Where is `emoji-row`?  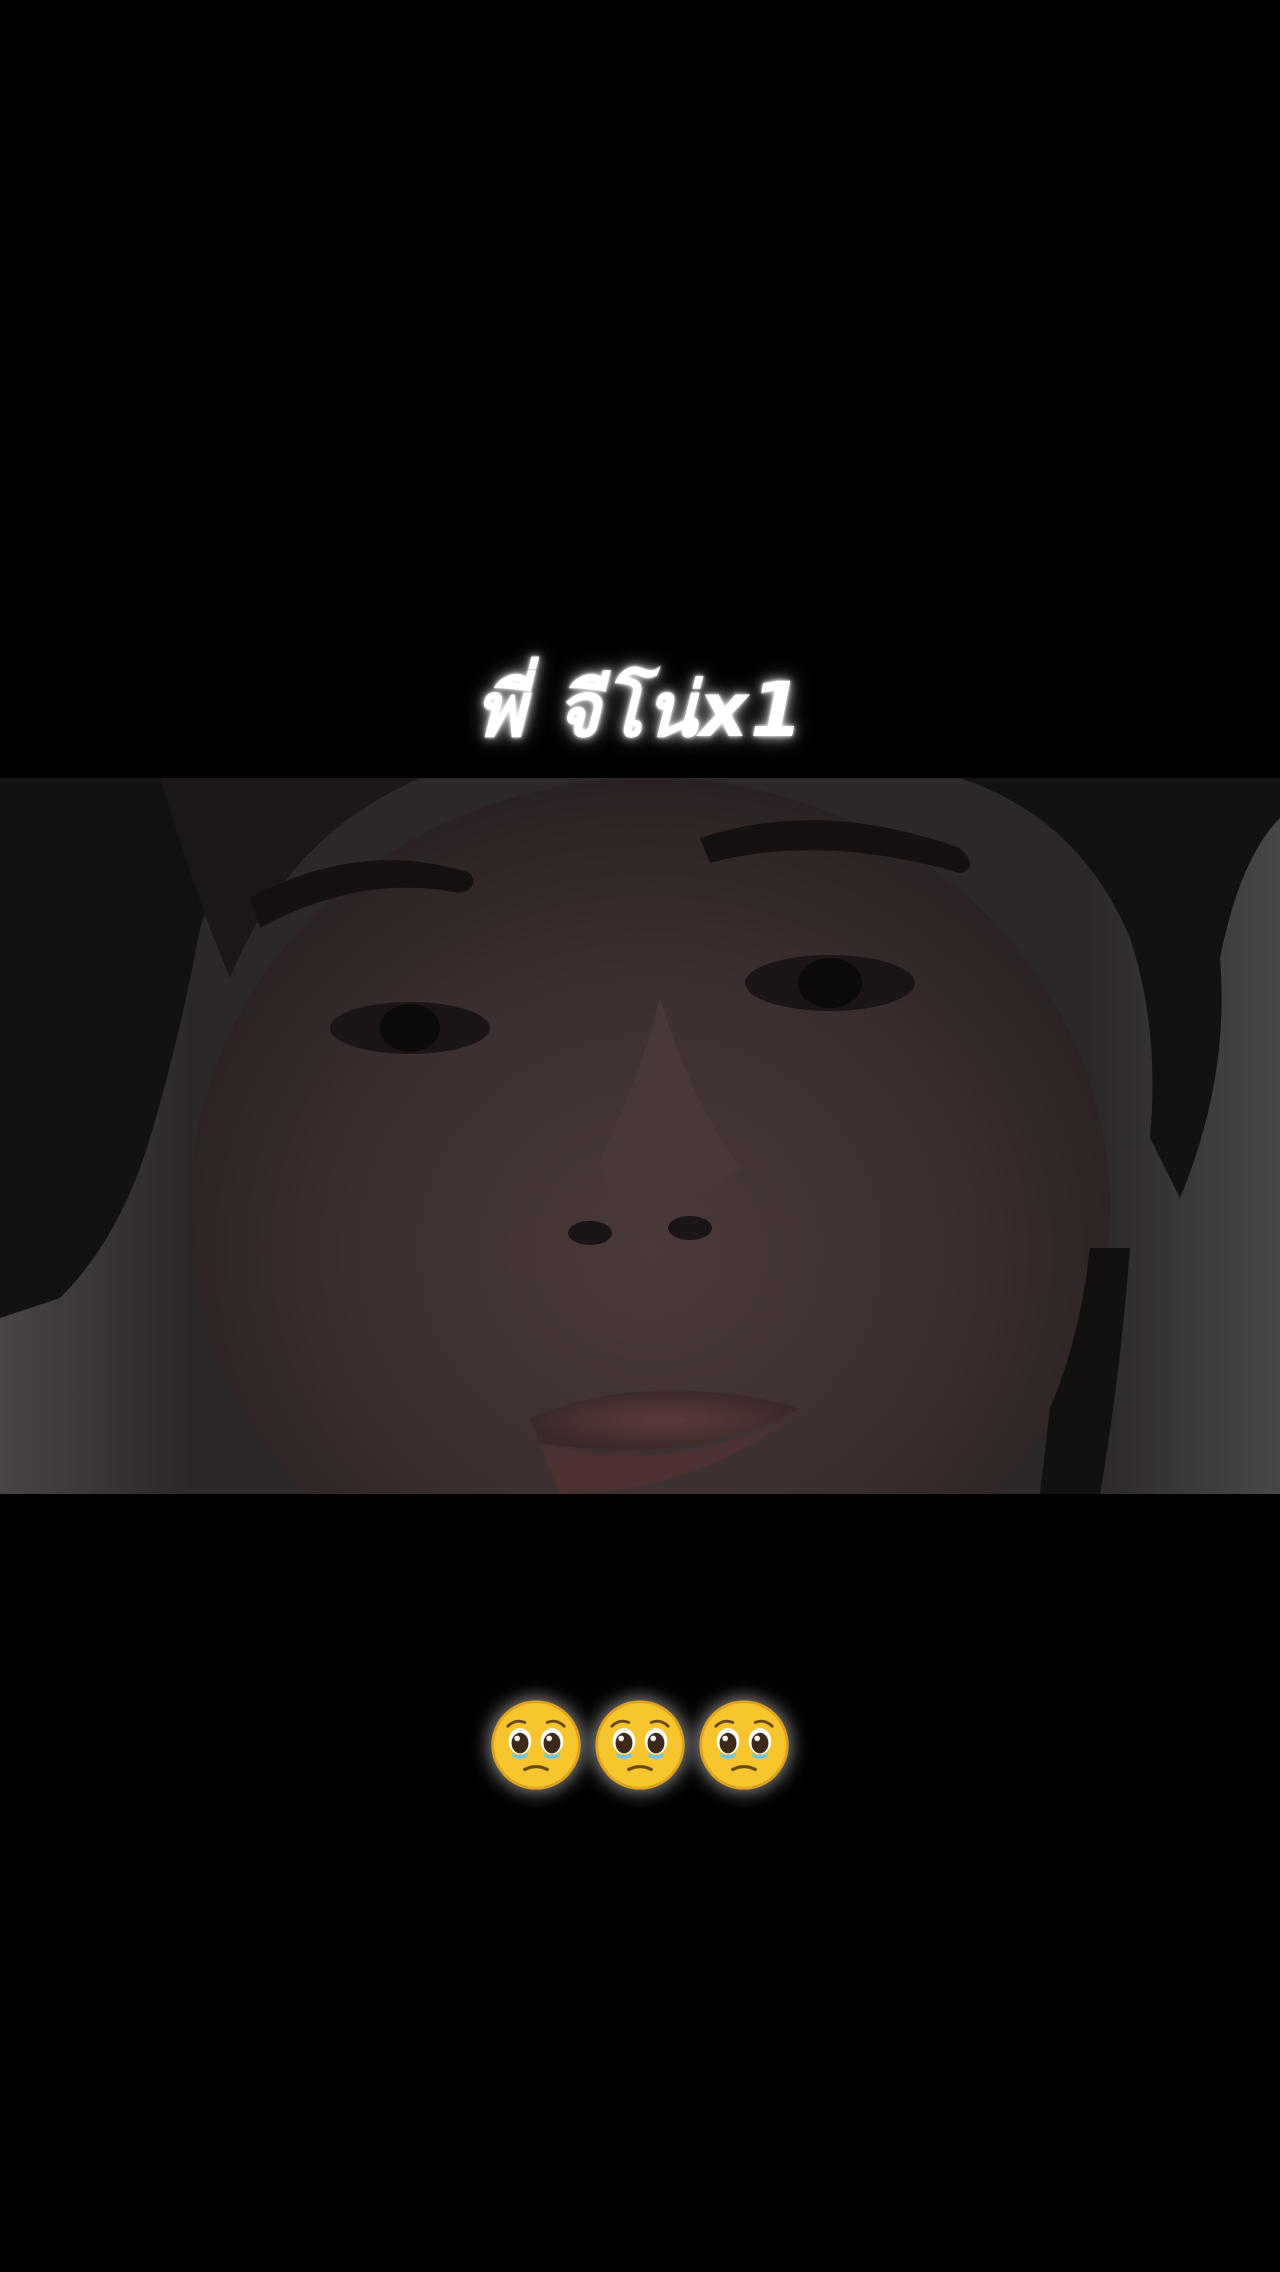
emoji-row is located at coordinates (640, 1745).